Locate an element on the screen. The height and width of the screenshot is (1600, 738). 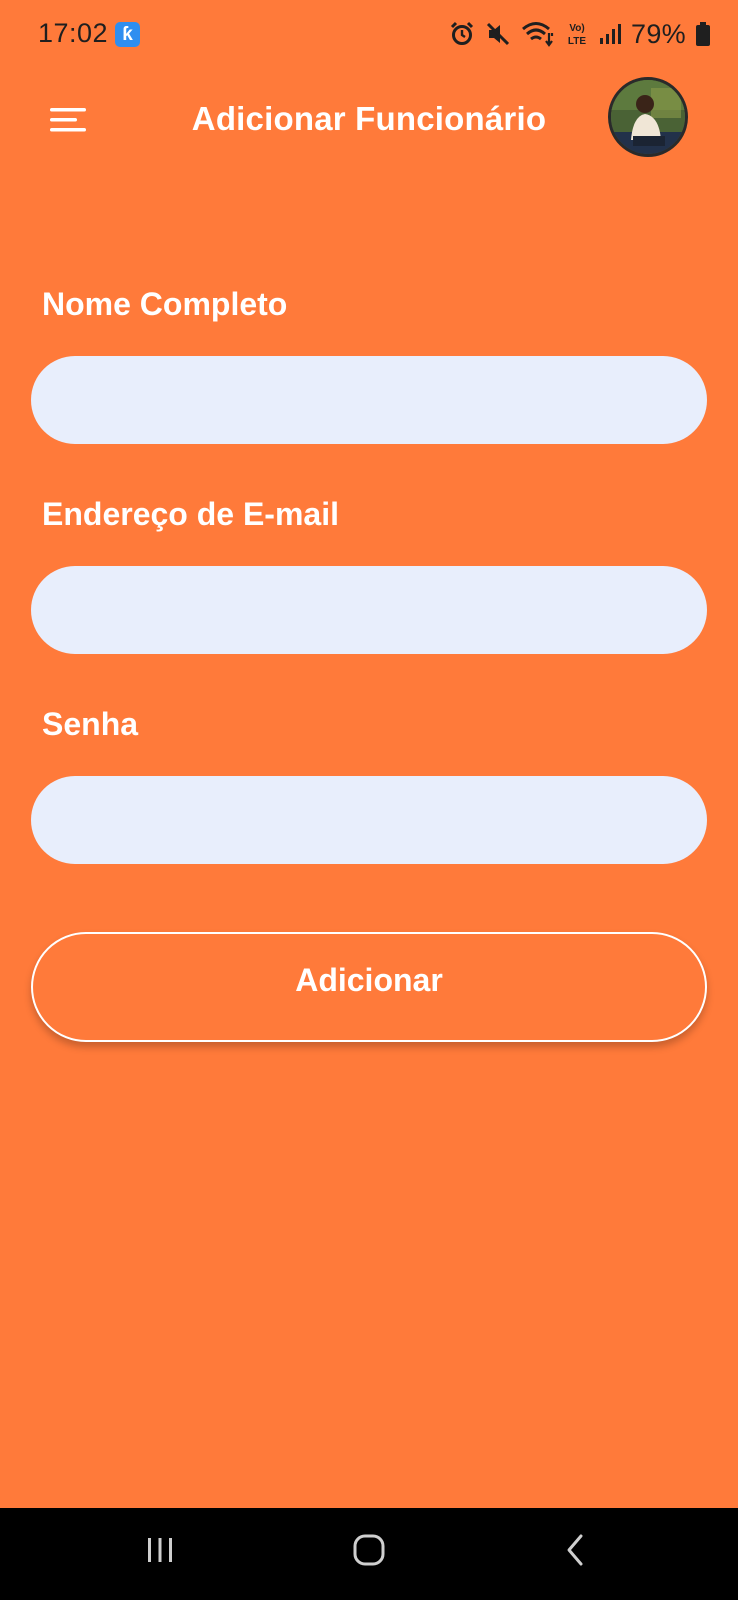
svg-text: Vo) is located at coordinates (576, 28).